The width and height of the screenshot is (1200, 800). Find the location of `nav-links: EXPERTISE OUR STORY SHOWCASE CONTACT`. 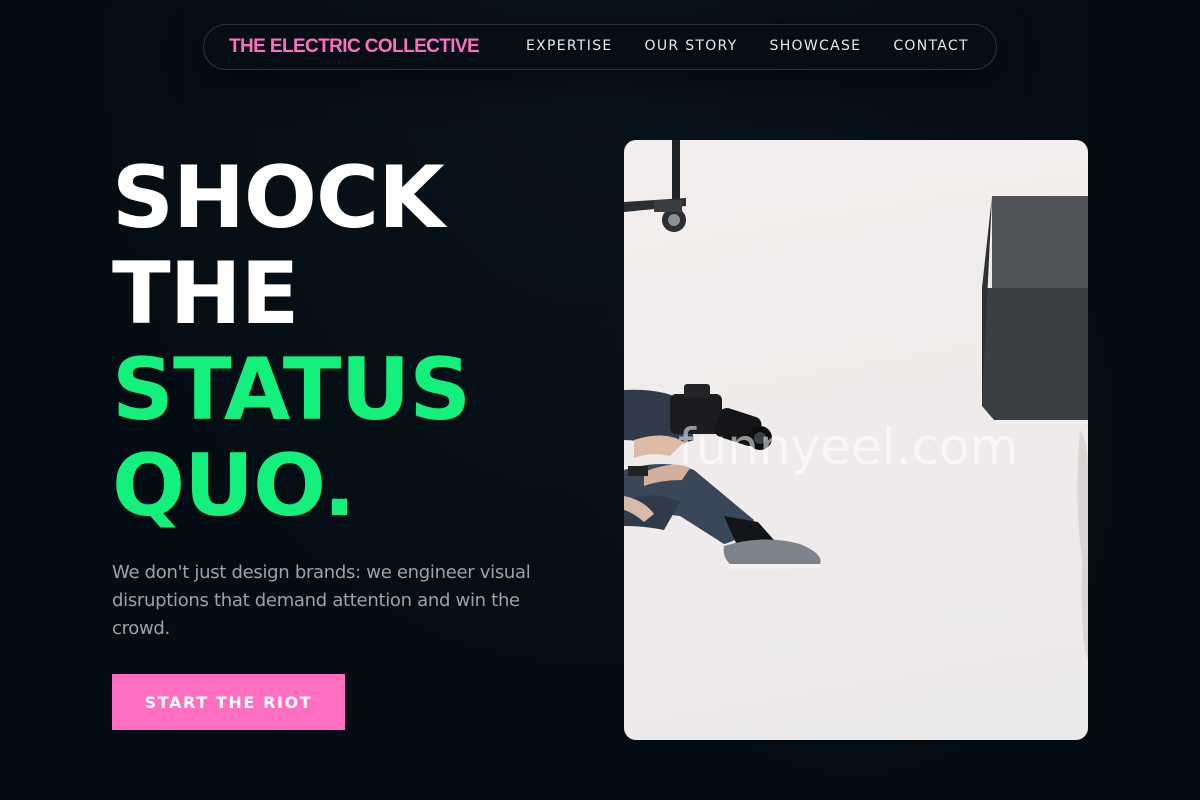

nav-links: EXPERTISE OUR STORY SHOWCASE CONTACT is located at coordinates (763, 46).